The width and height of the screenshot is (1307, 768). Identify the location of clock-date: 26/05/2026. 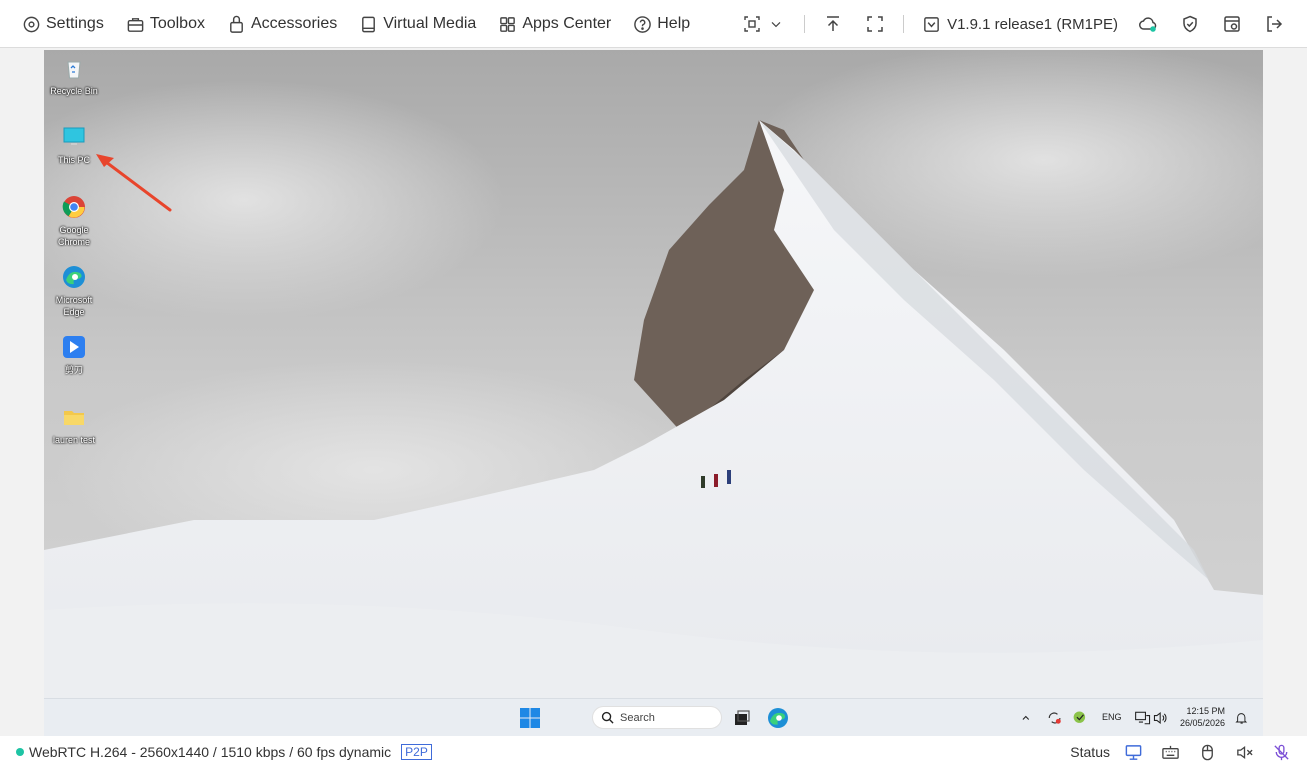
(1203, 723).